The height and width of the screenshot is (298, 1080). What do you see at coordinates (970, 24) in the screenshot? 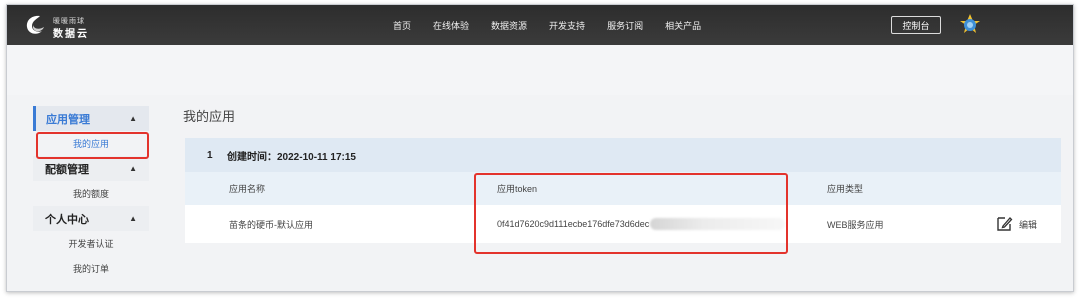
I see `user-avatar-icon` at bounding box center [970, 24].